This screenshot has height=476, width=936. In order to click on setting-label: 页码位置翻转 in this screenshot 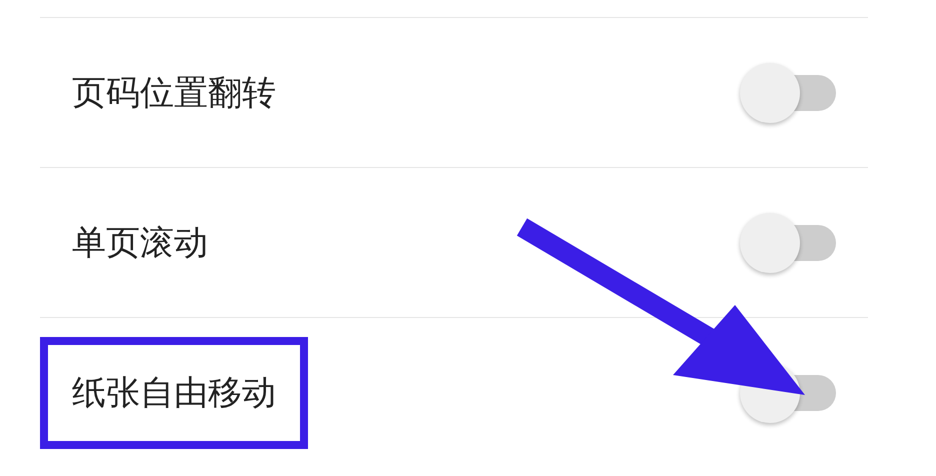, I will do `click(174, 93)`.